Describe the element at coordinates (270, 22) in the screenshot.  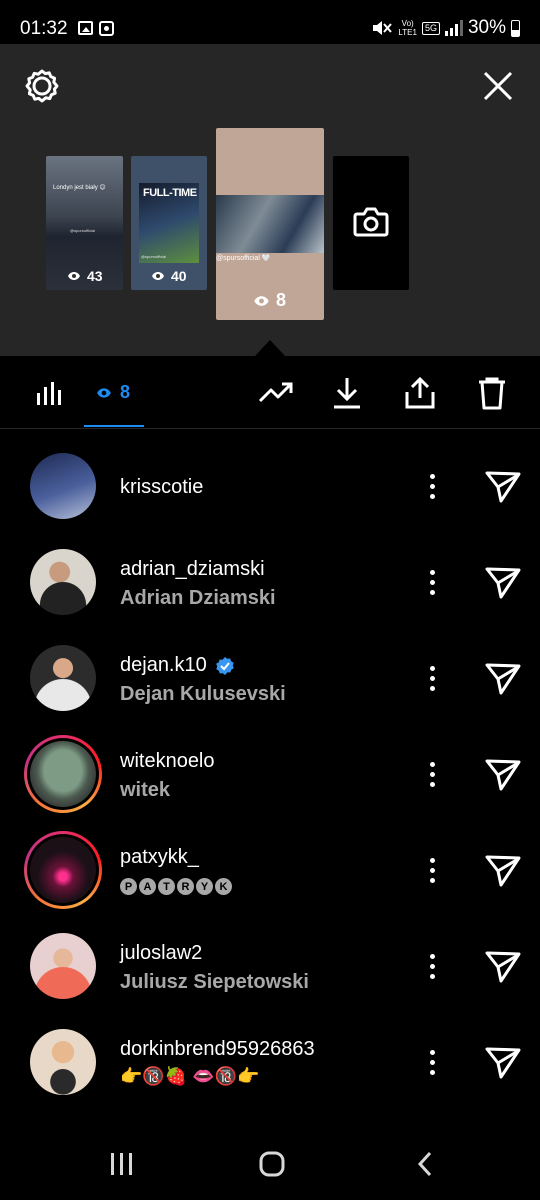
I see `status-bar: 01:32 Vo) LTE1 5G 30%` at that location.